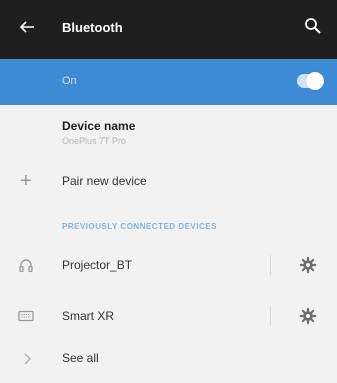 The image size is (337, 383). What do you see at coordinates (99, 126) in the screenshot?
I see `device-name-label: Device name` at bounding box center [99, 126].